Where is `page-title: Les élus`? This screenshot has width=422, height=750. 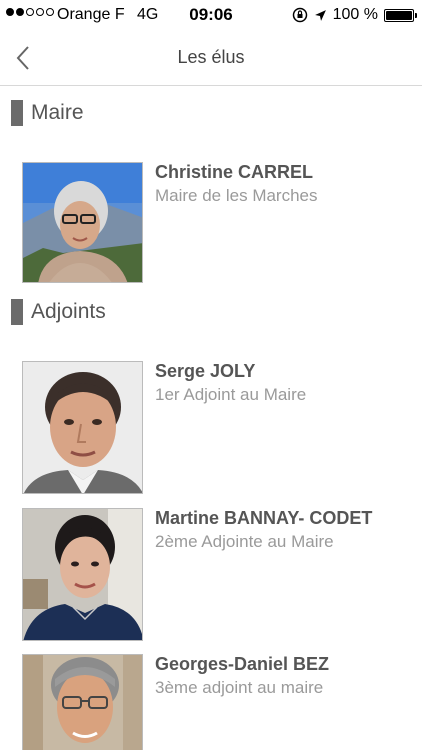
page-title: Les élus is located at coordinates (211, 57).